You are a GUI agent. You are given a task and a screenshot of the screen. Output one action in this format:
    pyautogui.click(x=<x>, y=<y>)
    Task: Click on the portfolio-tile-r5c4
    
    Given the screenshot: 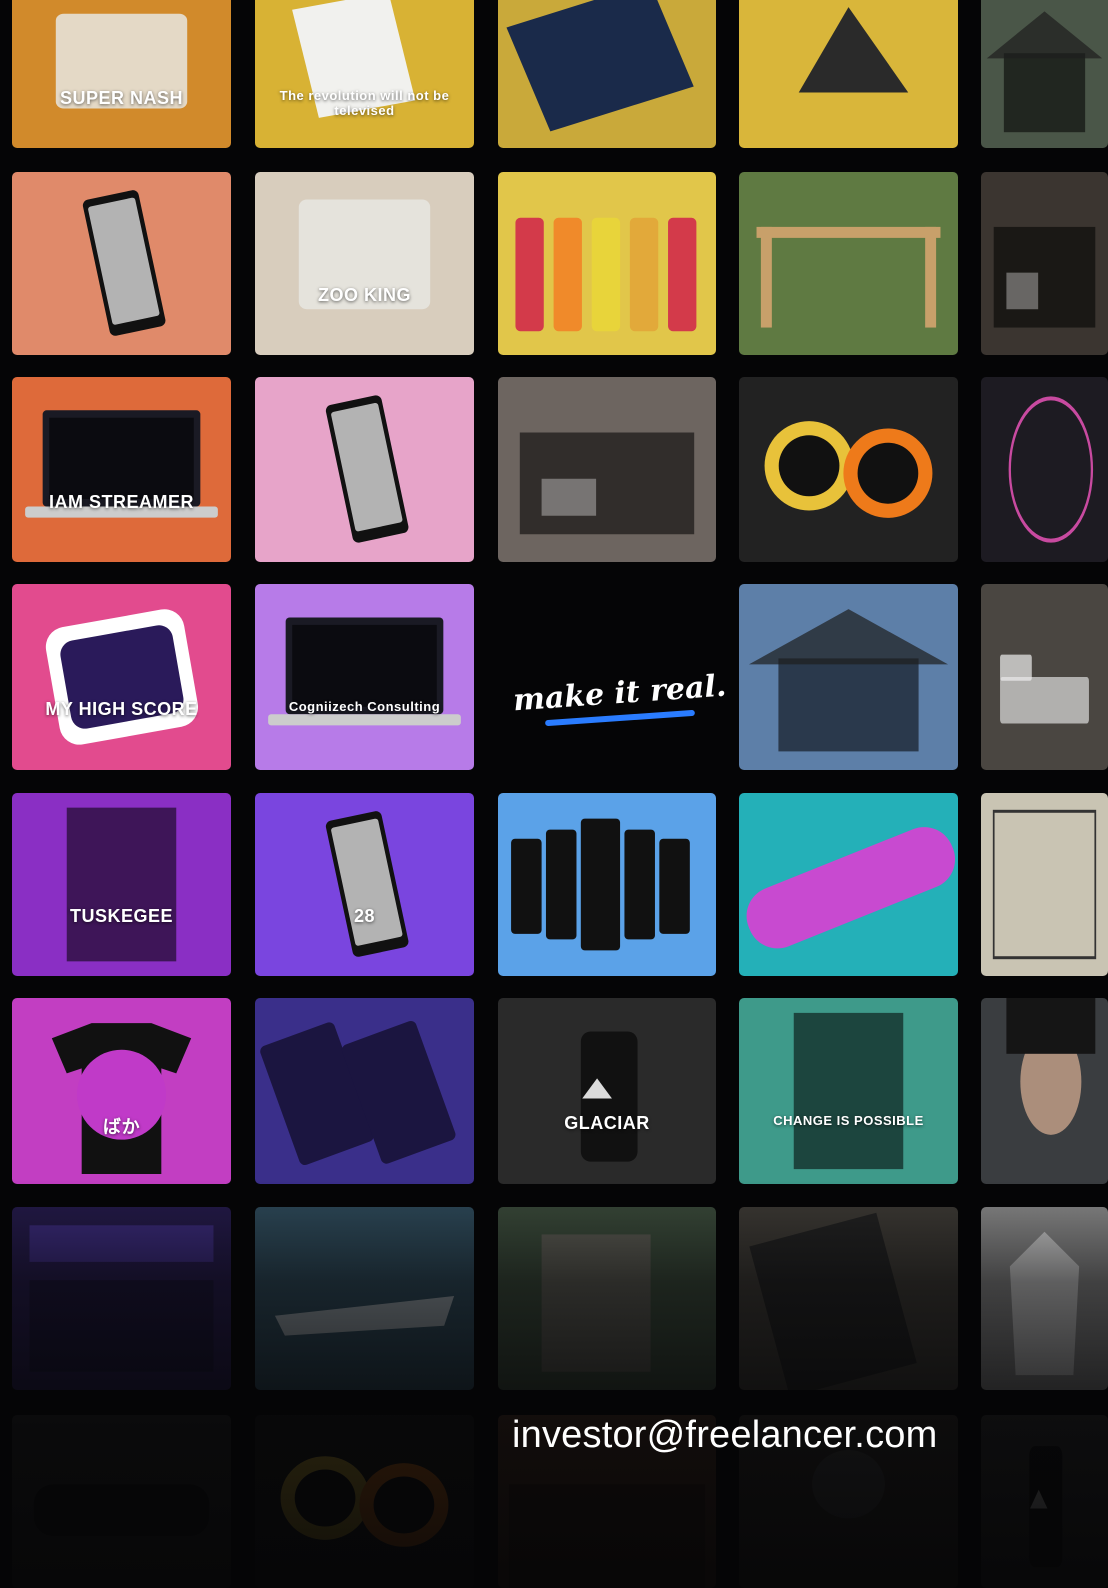 What is the action you would take?
    pyautogui.click(x=848, y=884)
    